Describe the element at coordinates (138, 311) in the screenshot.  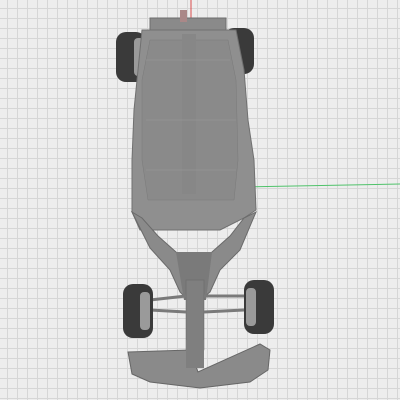
I see `front-left-tire` at that location.